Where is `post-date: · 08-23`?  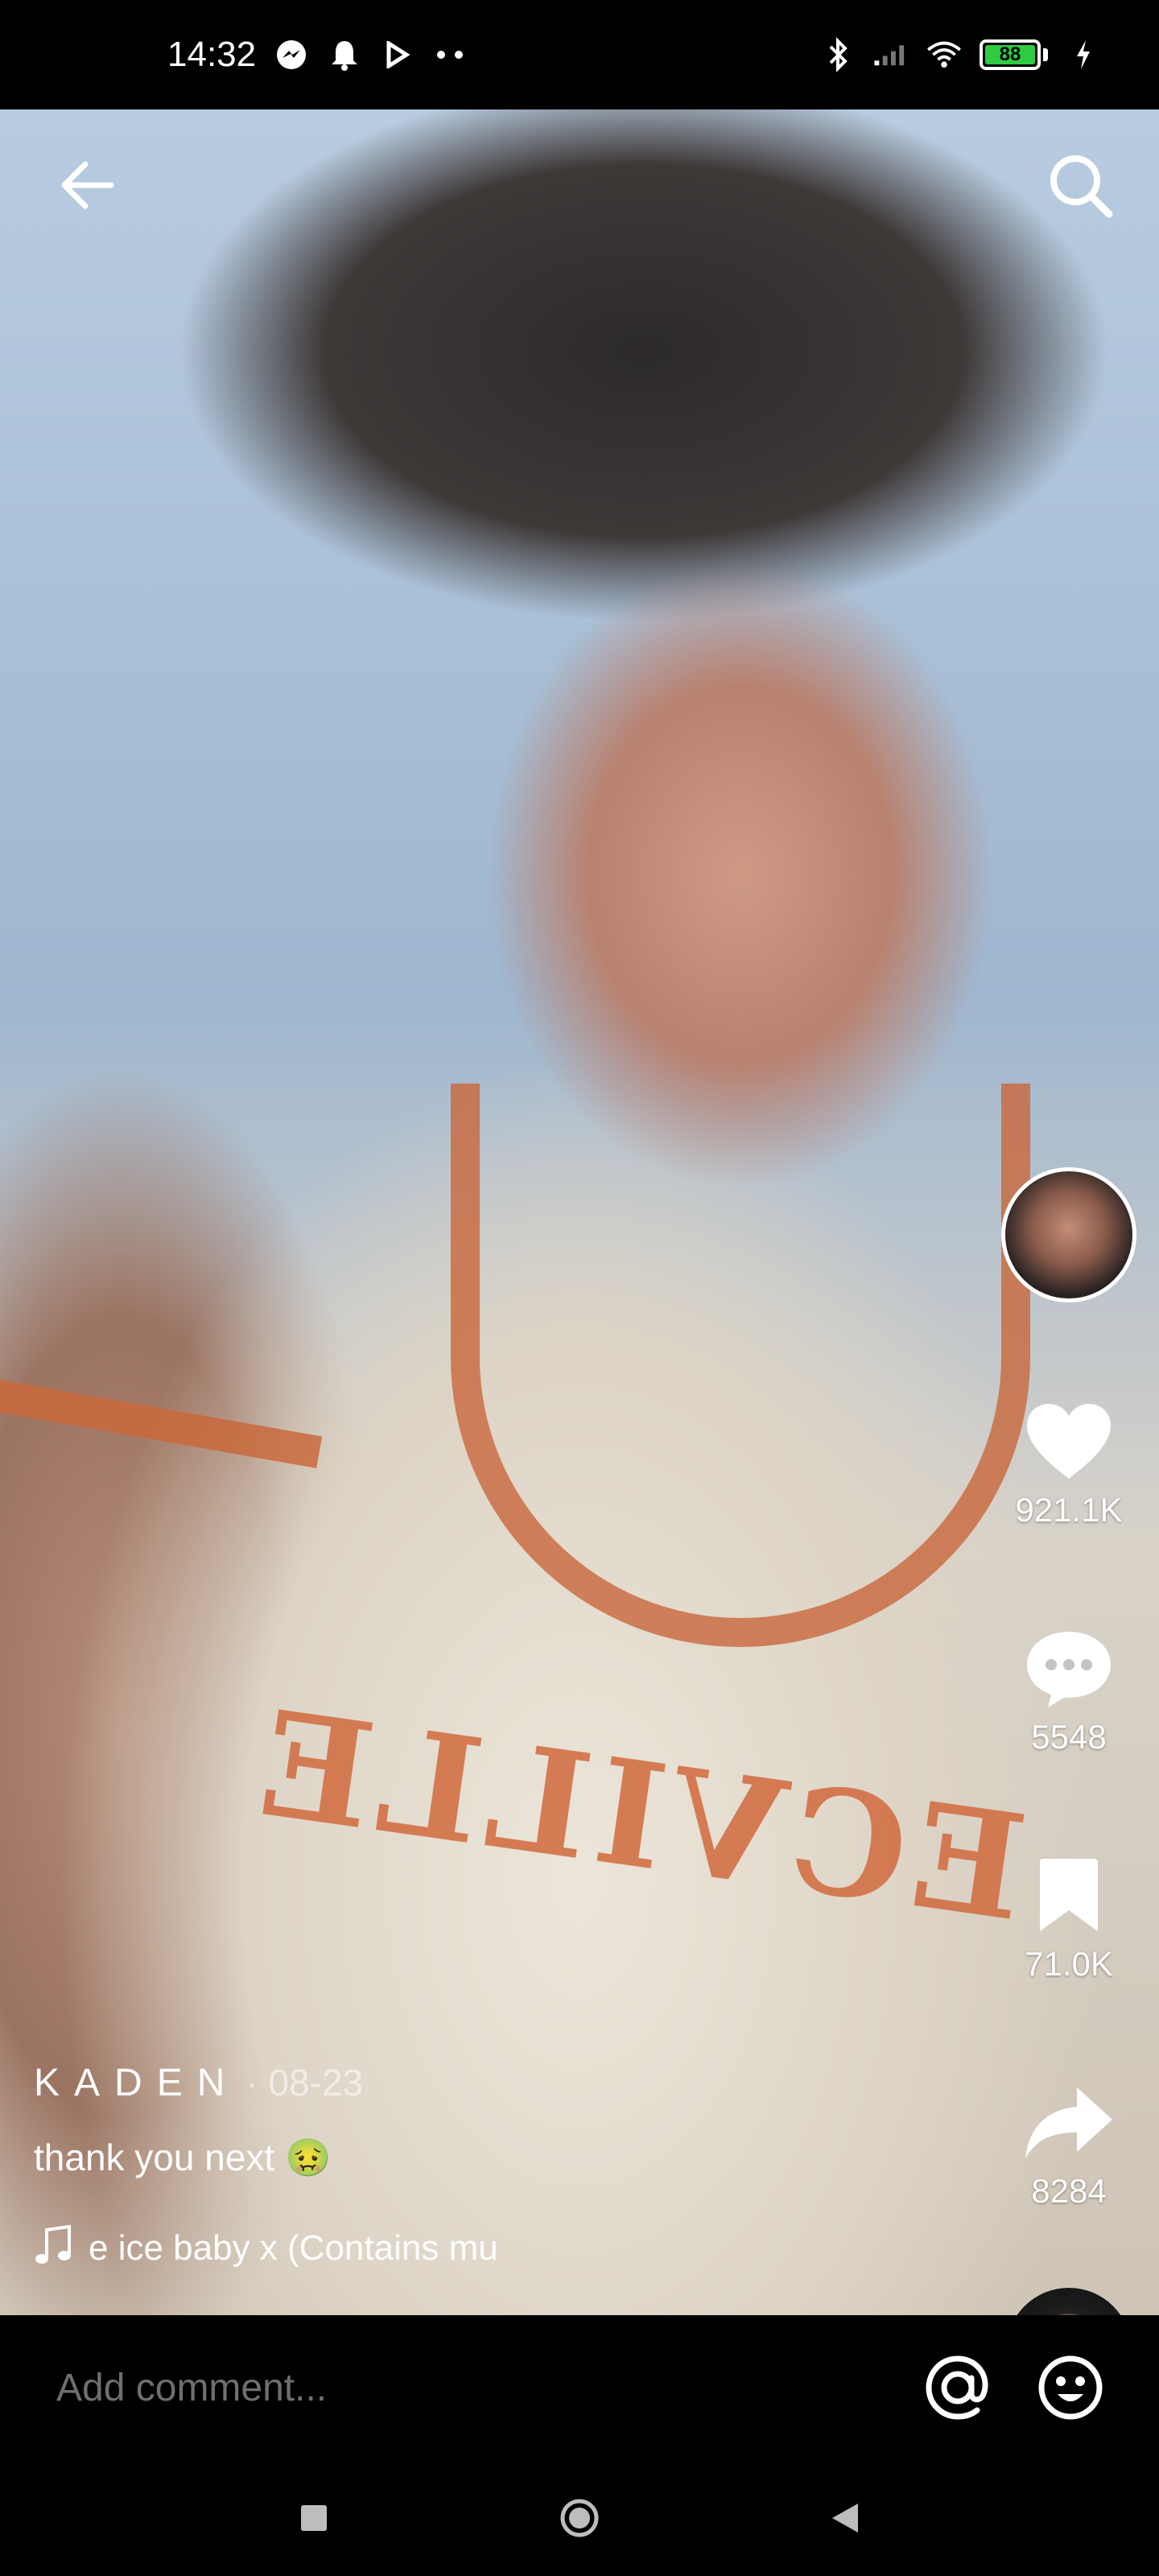
post-date: · 08-23 is located at coordinates (304, 2082).